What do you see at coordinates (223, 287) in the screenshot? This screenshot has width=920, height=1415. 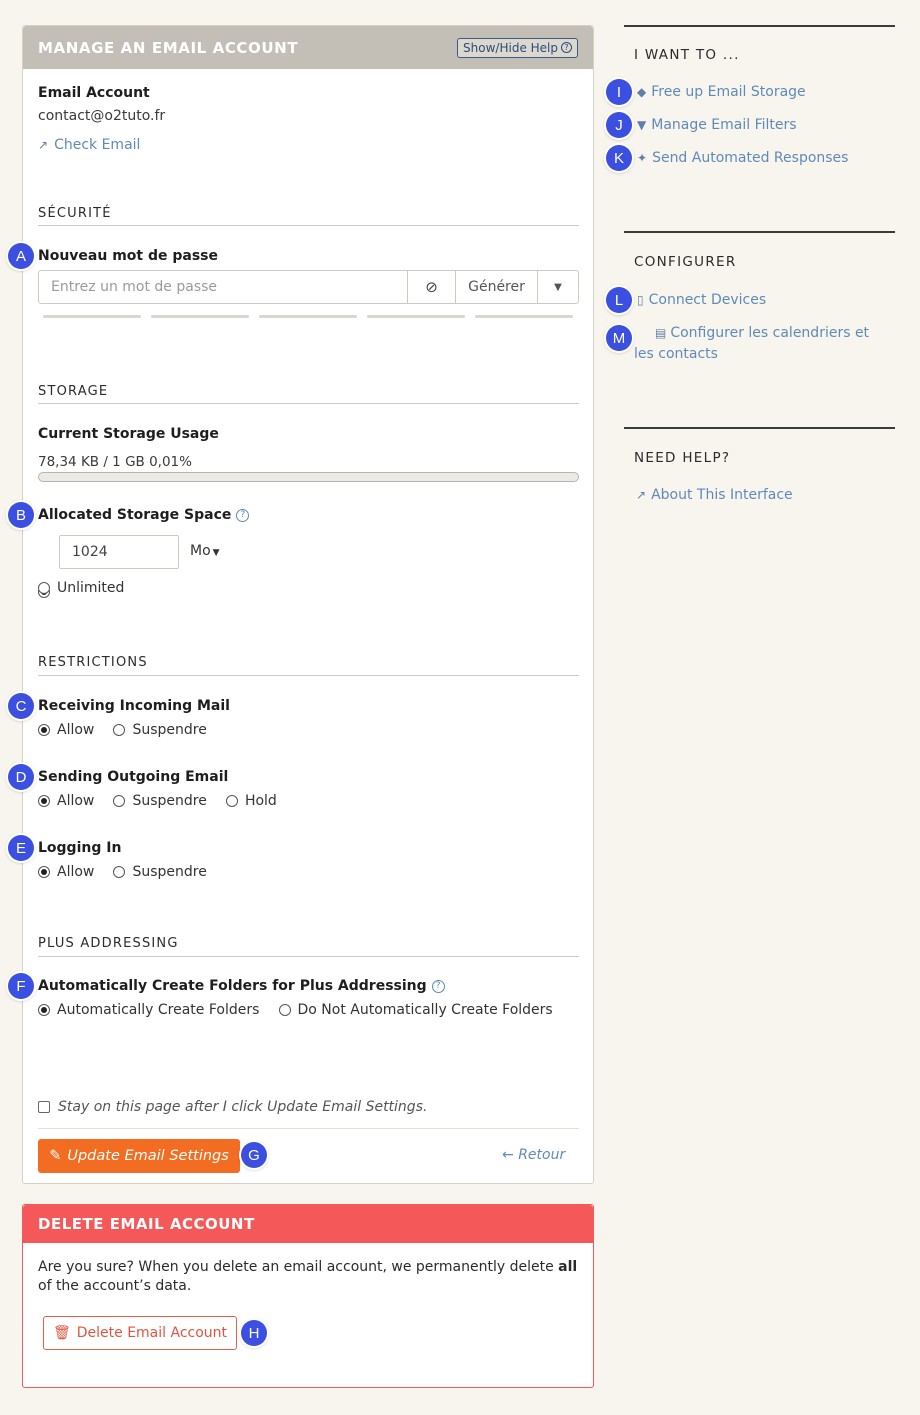 I see `password-input: Entrez un mot de passe` at bounding box center [223, 287].